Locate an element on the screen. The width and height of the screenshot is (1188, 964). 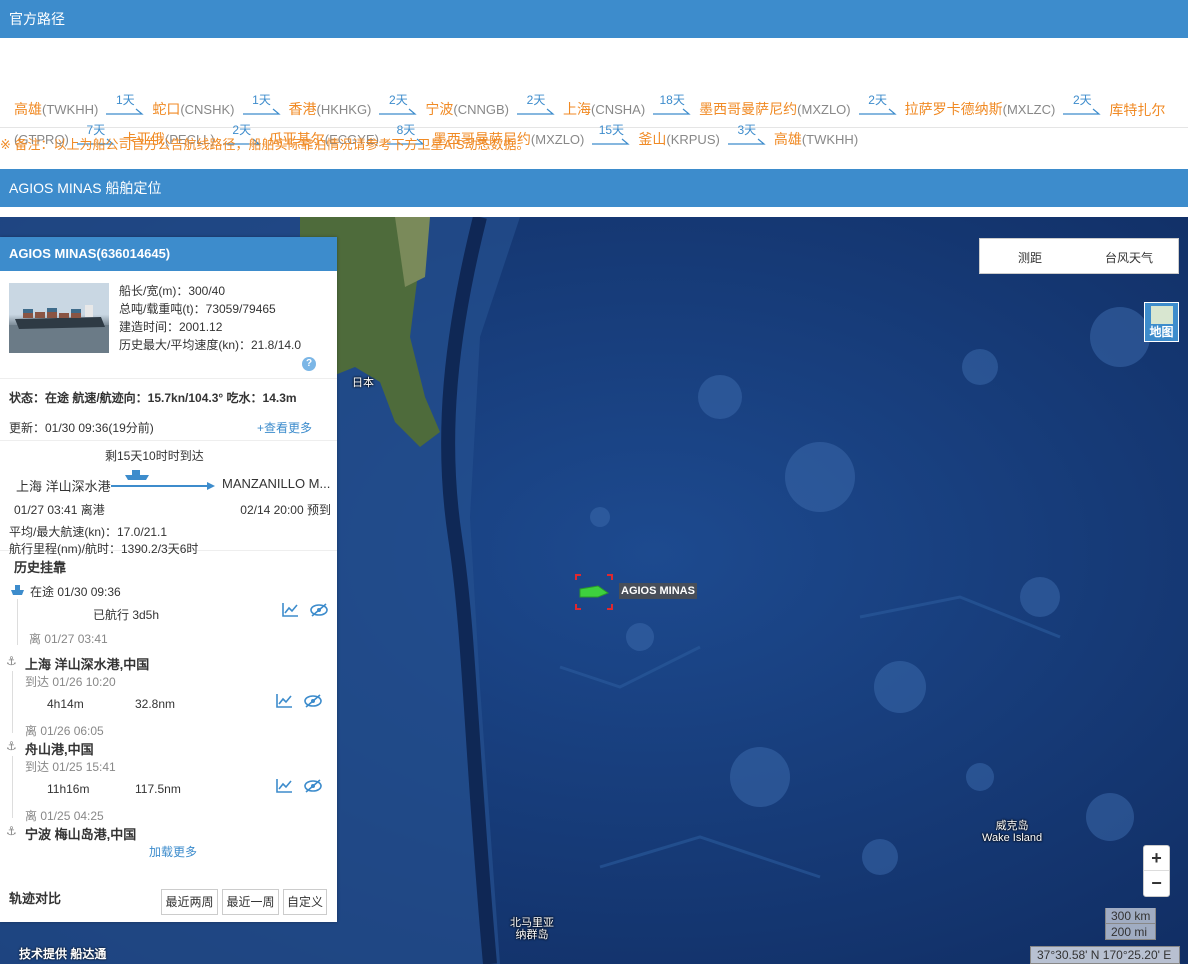
departure-port: 上海 洋山深水港 is located at coordinates (63, 485).